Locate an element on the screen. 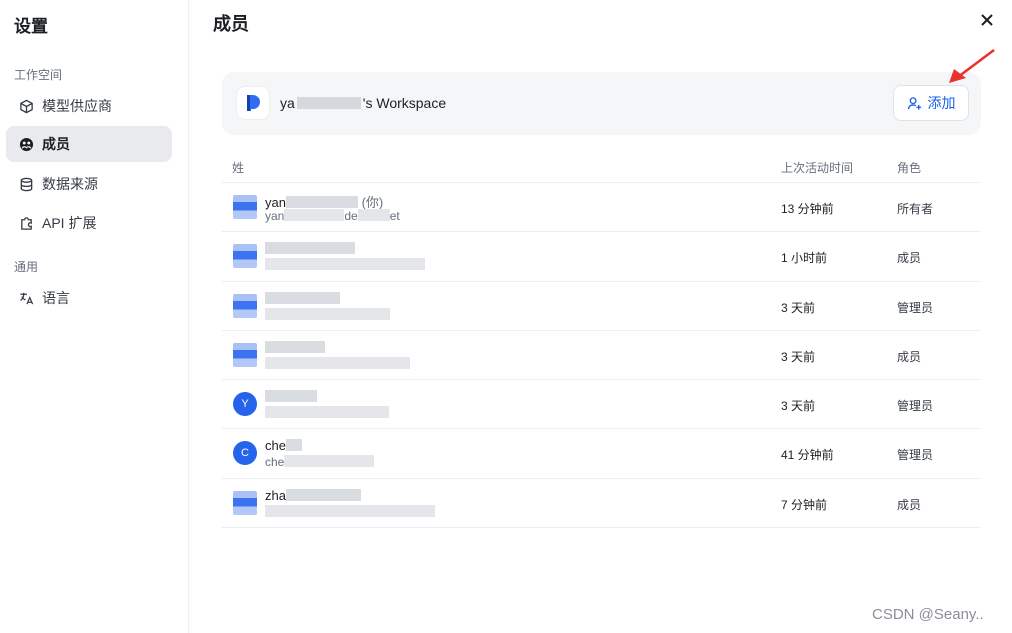 The width and height of the screenshot is (1012, 633). sidebar-item-label: 成员 is located at coordinates (56, 144).